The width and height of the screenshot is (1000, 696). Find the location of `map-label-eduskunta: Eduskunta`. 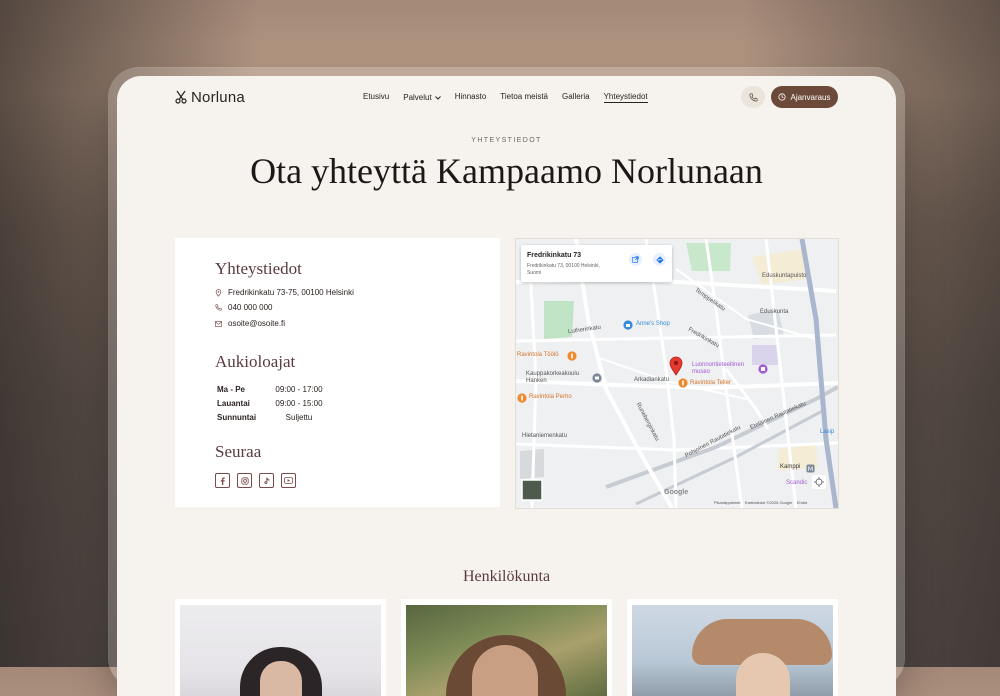

map-label-eduskunta: Eduskunta is located at coordinates (774, 312).